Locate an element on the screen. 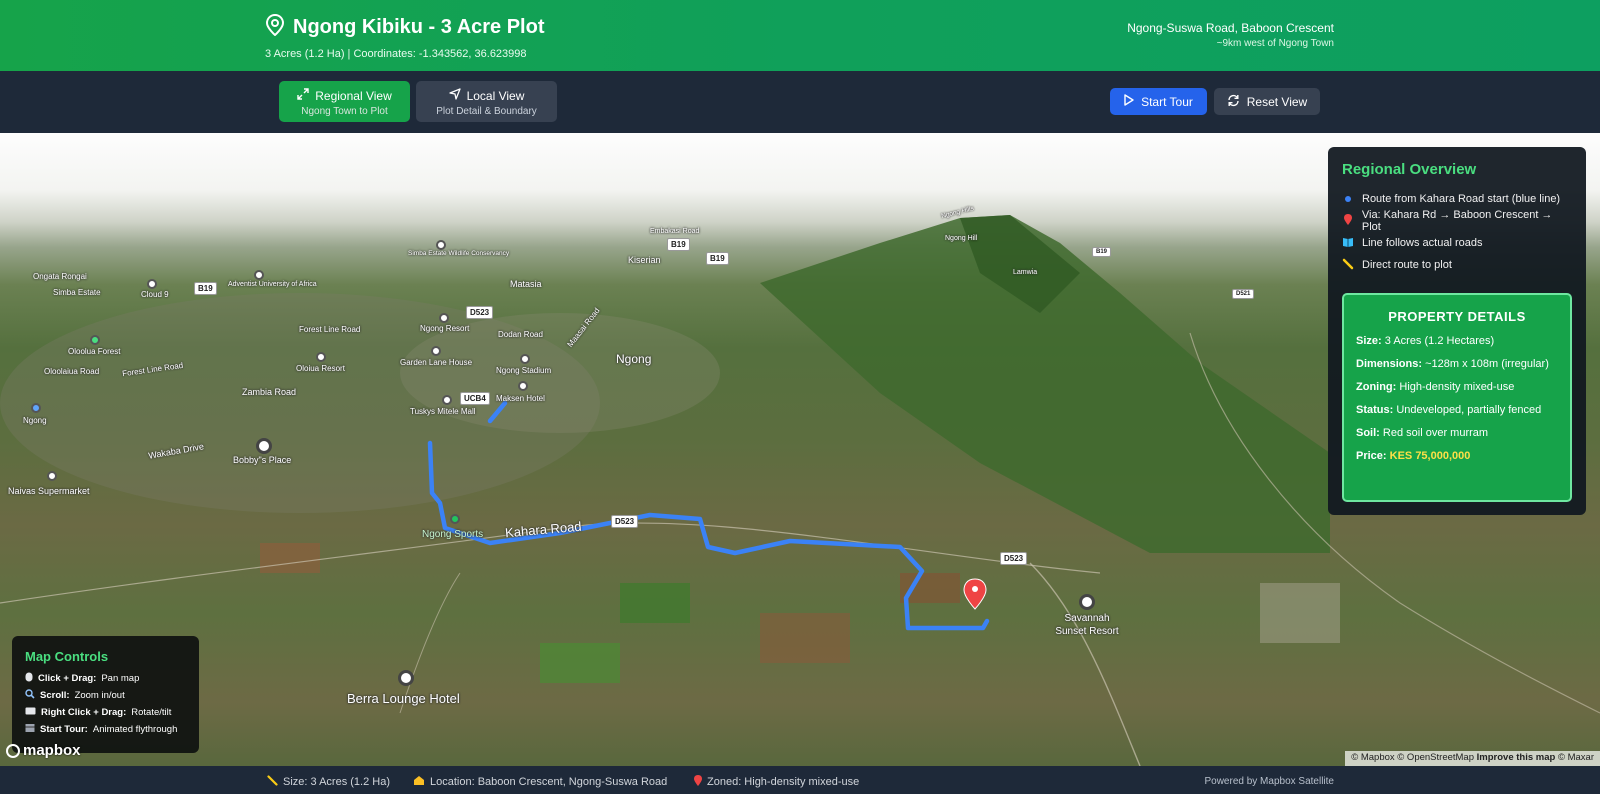  reset-view-label: Reset View is located at coordinates (1277, 101).